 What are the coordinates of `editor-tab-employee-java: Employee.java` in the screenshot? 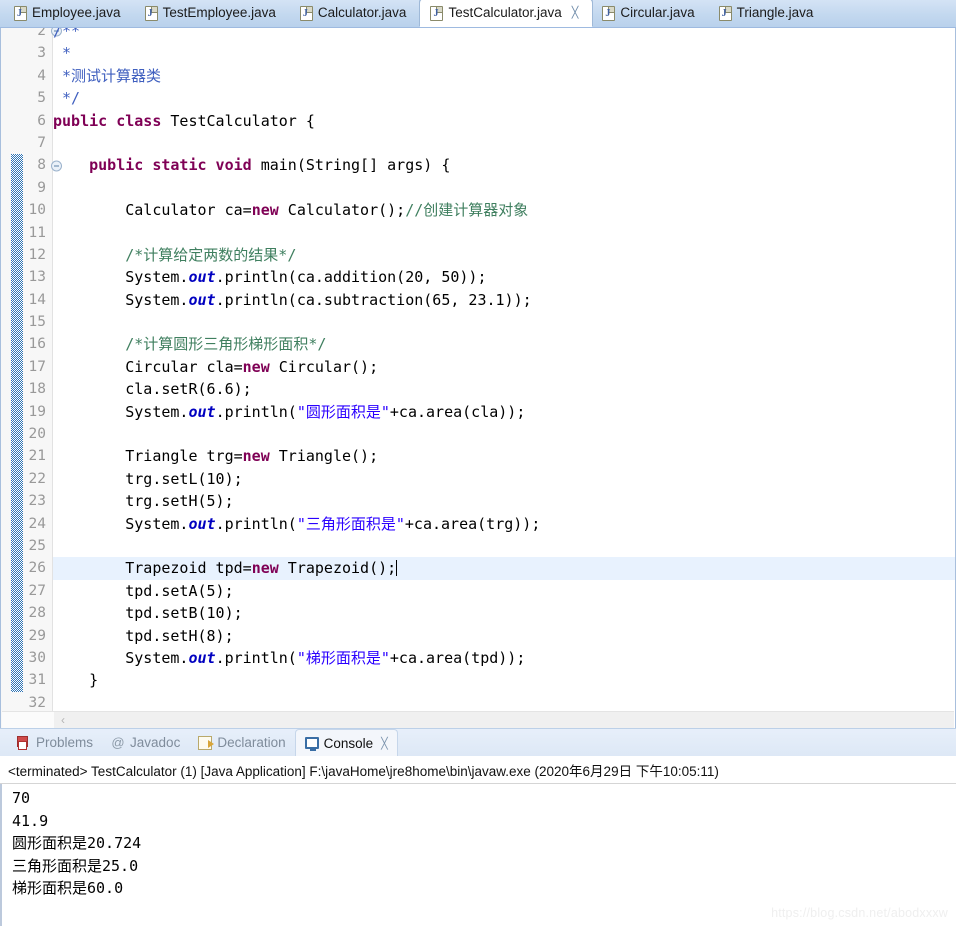 It's located at (69, 13).